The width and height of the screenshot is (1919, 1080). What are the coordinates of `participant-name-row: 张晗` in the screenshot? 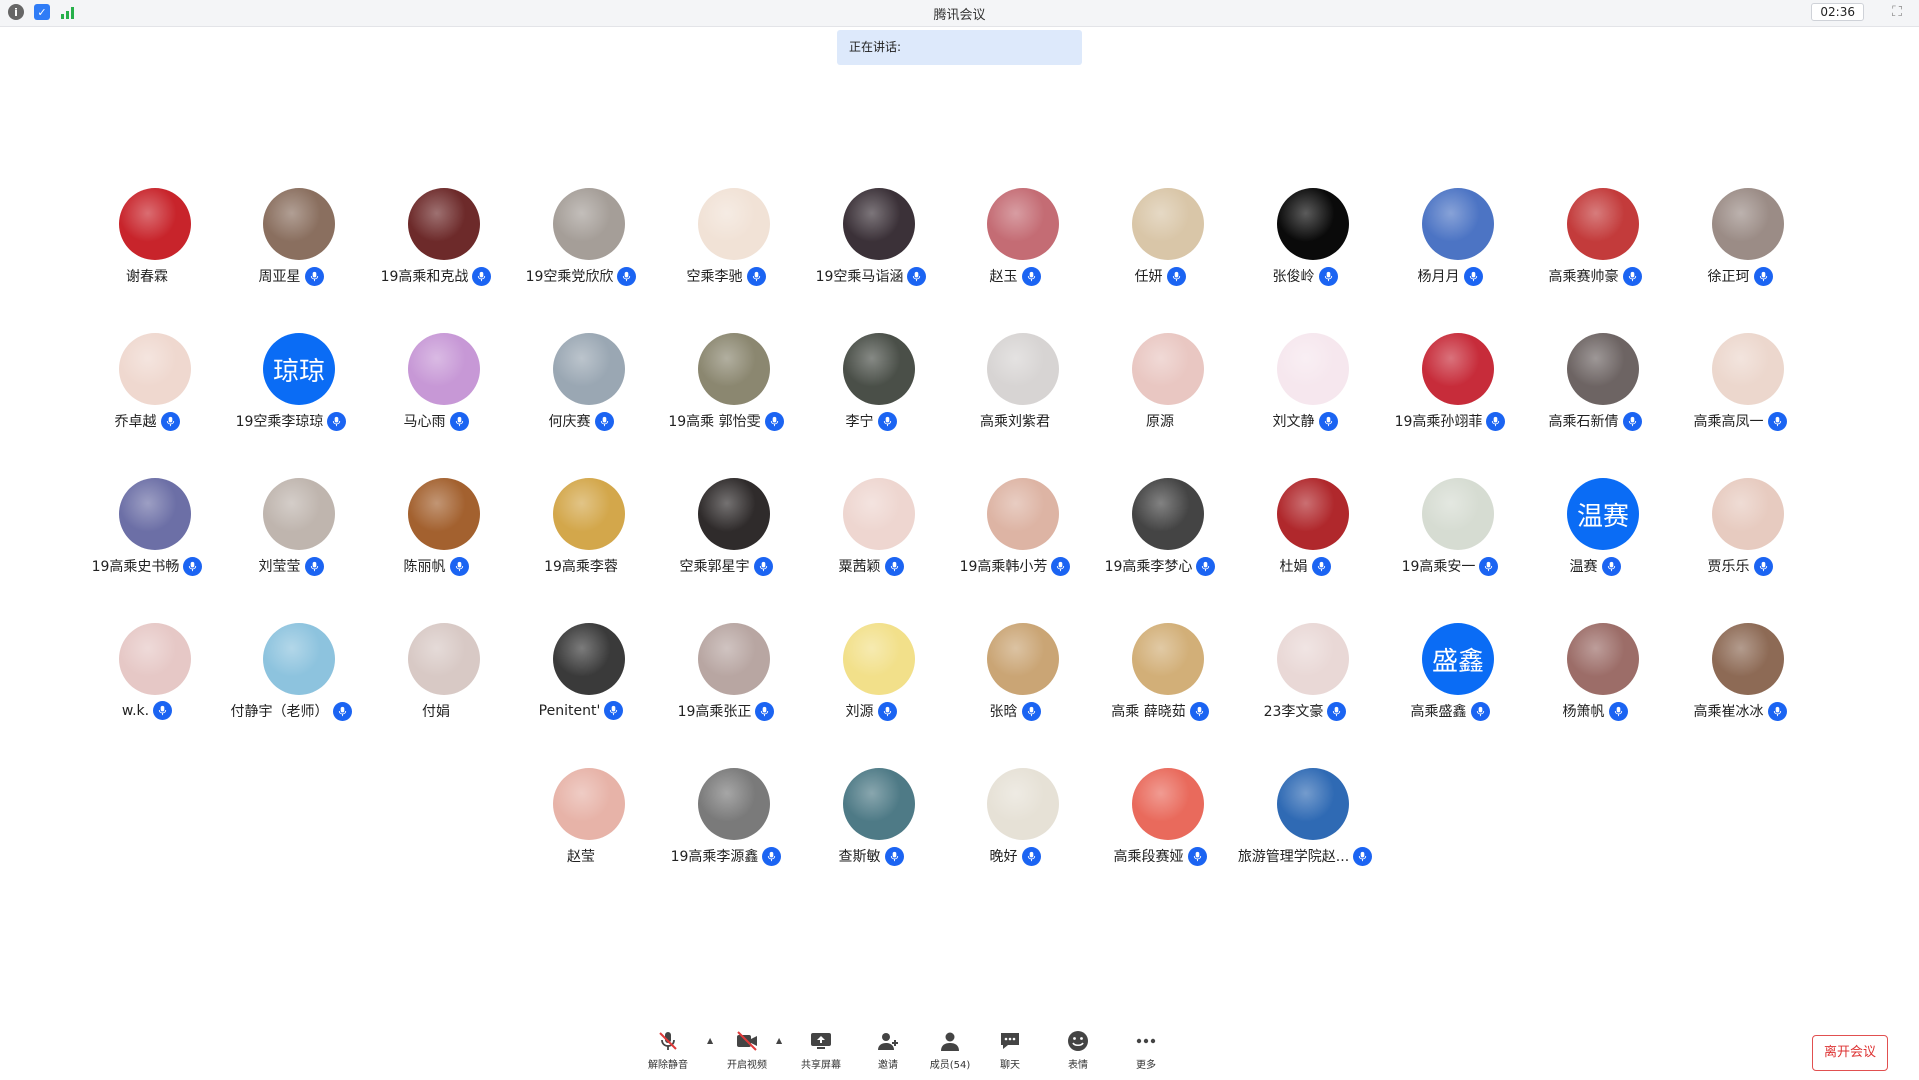 It's located at (1015, 711).